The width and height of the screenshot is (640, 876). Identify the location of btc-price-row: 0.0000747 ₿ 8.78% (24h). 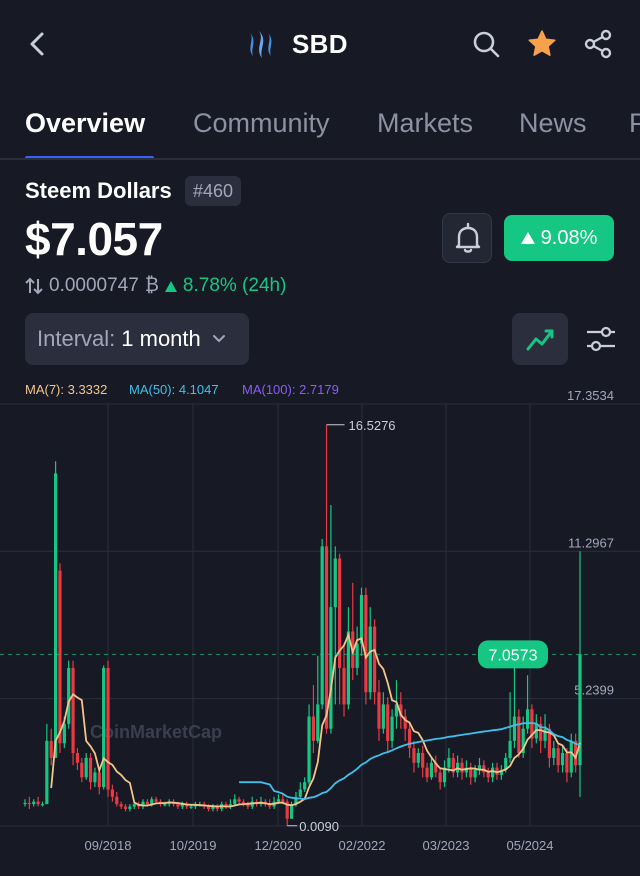
(155, 286).